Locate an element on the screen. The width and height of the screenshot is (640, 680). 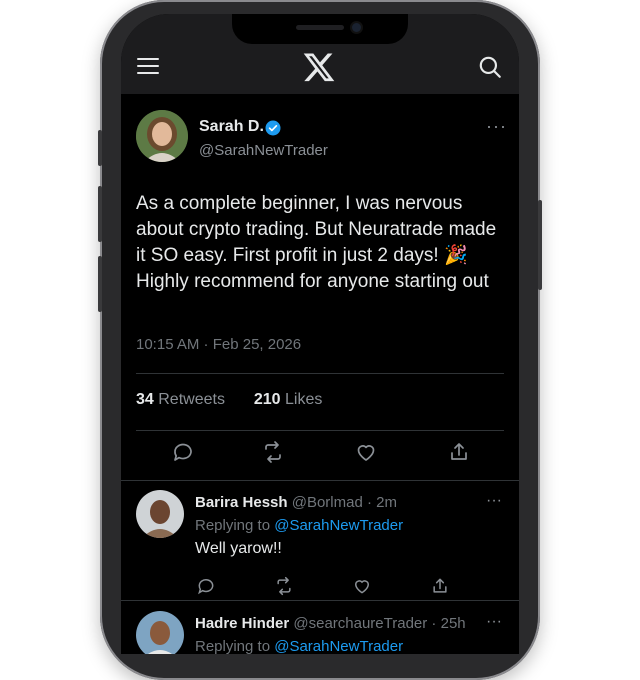
x-logo-icon is located at coordinates (319, 67).